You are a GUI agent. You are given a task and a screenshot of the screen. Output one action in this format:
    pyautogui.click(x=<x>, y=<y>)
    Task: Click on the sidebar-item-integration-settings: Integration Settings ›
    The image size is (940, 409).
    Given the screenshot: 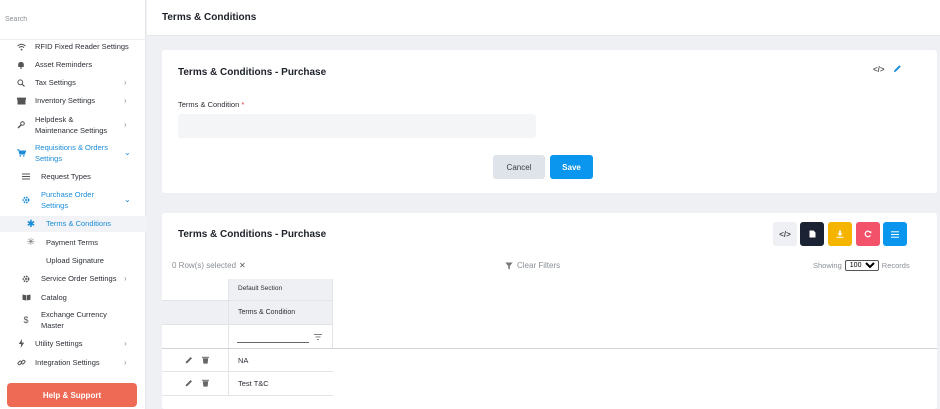 What is the action you would take?
    pyautogui.click(x=73, y=362)
    